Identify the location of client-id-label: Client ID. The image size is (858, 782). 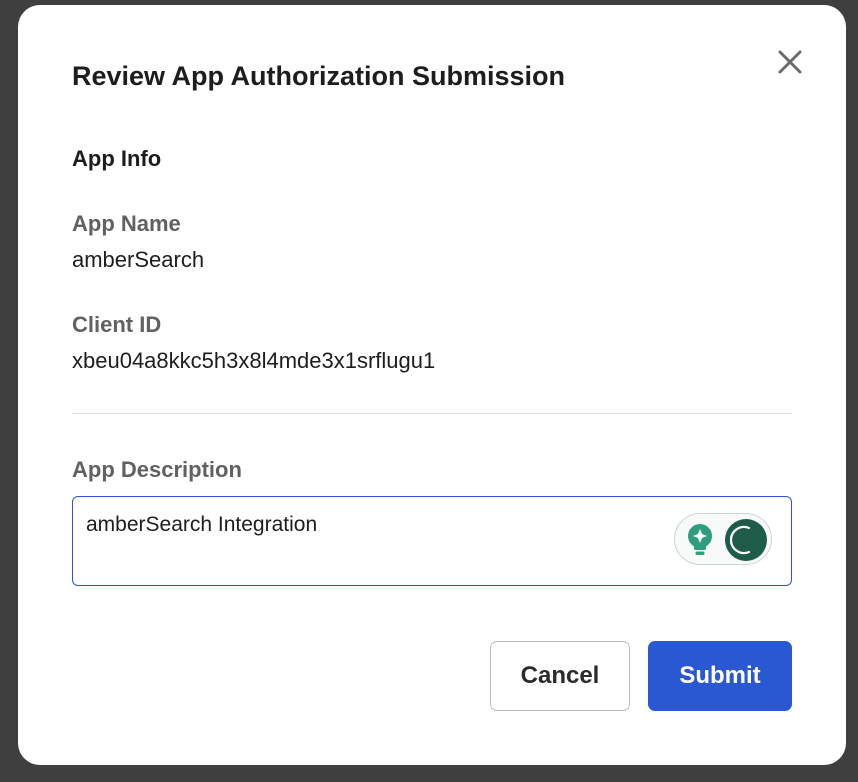
(117, 324).